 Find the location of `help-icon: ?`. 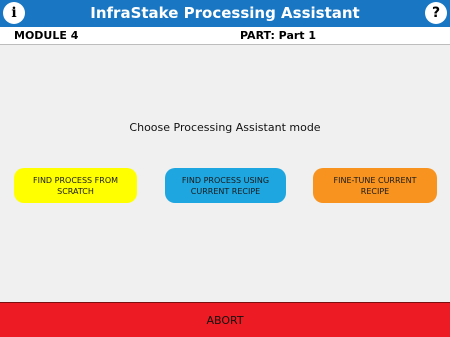

help-icon: ? is located at coordinates (436, 13).